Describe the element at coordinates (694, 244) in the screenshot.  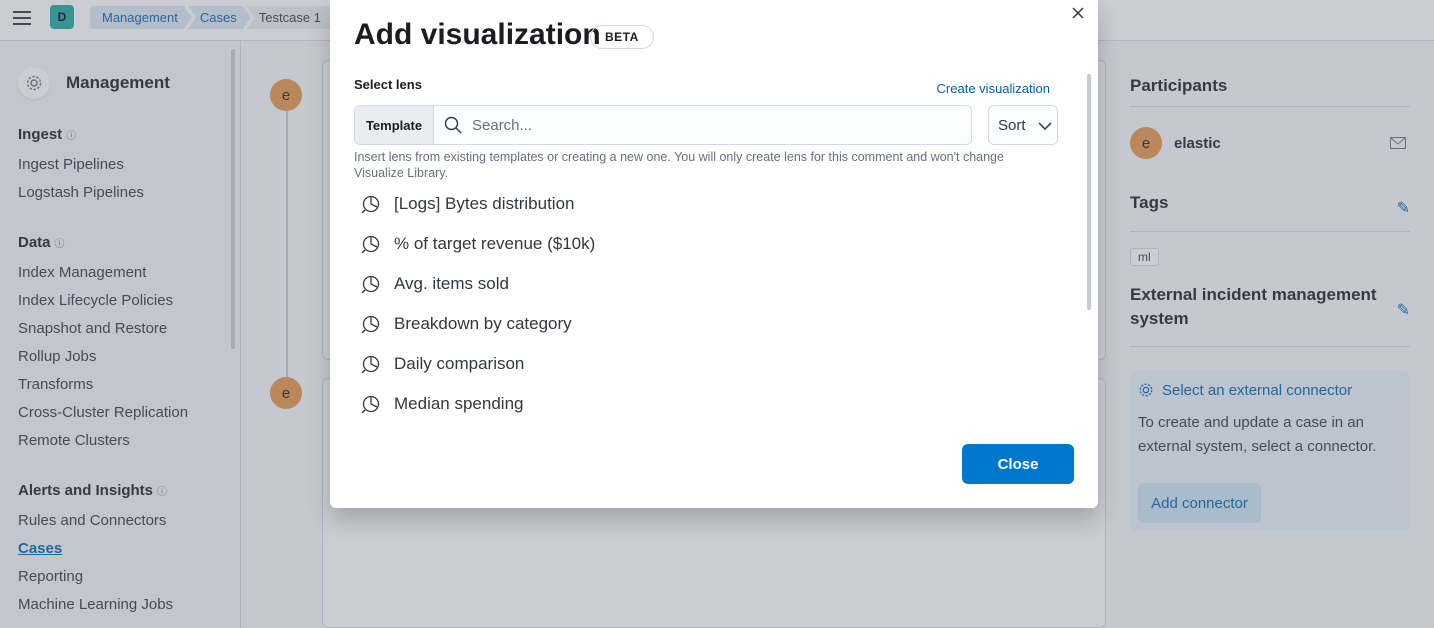
I see `list-item: % of target revenue ($10k)` at that location.